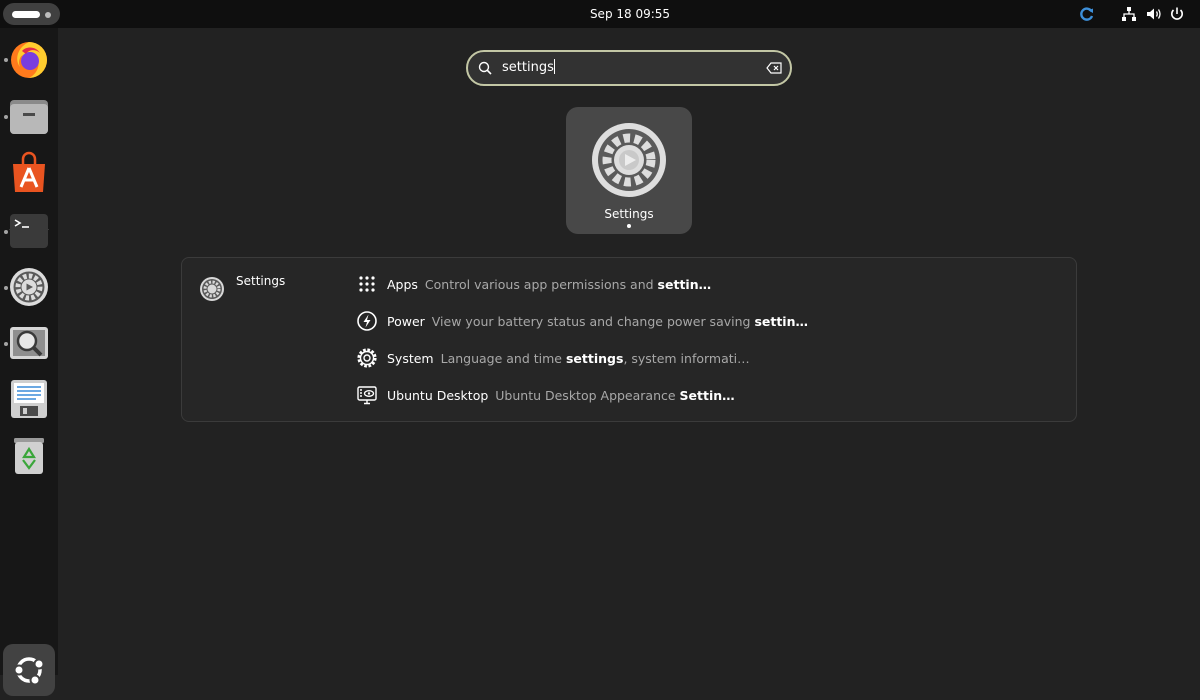 Image resolution: width=1200 pixels, height=700 pixels. Describe the element at coordinates (629, 160) in the screenshot. I see `settings-app-icon` at that location.